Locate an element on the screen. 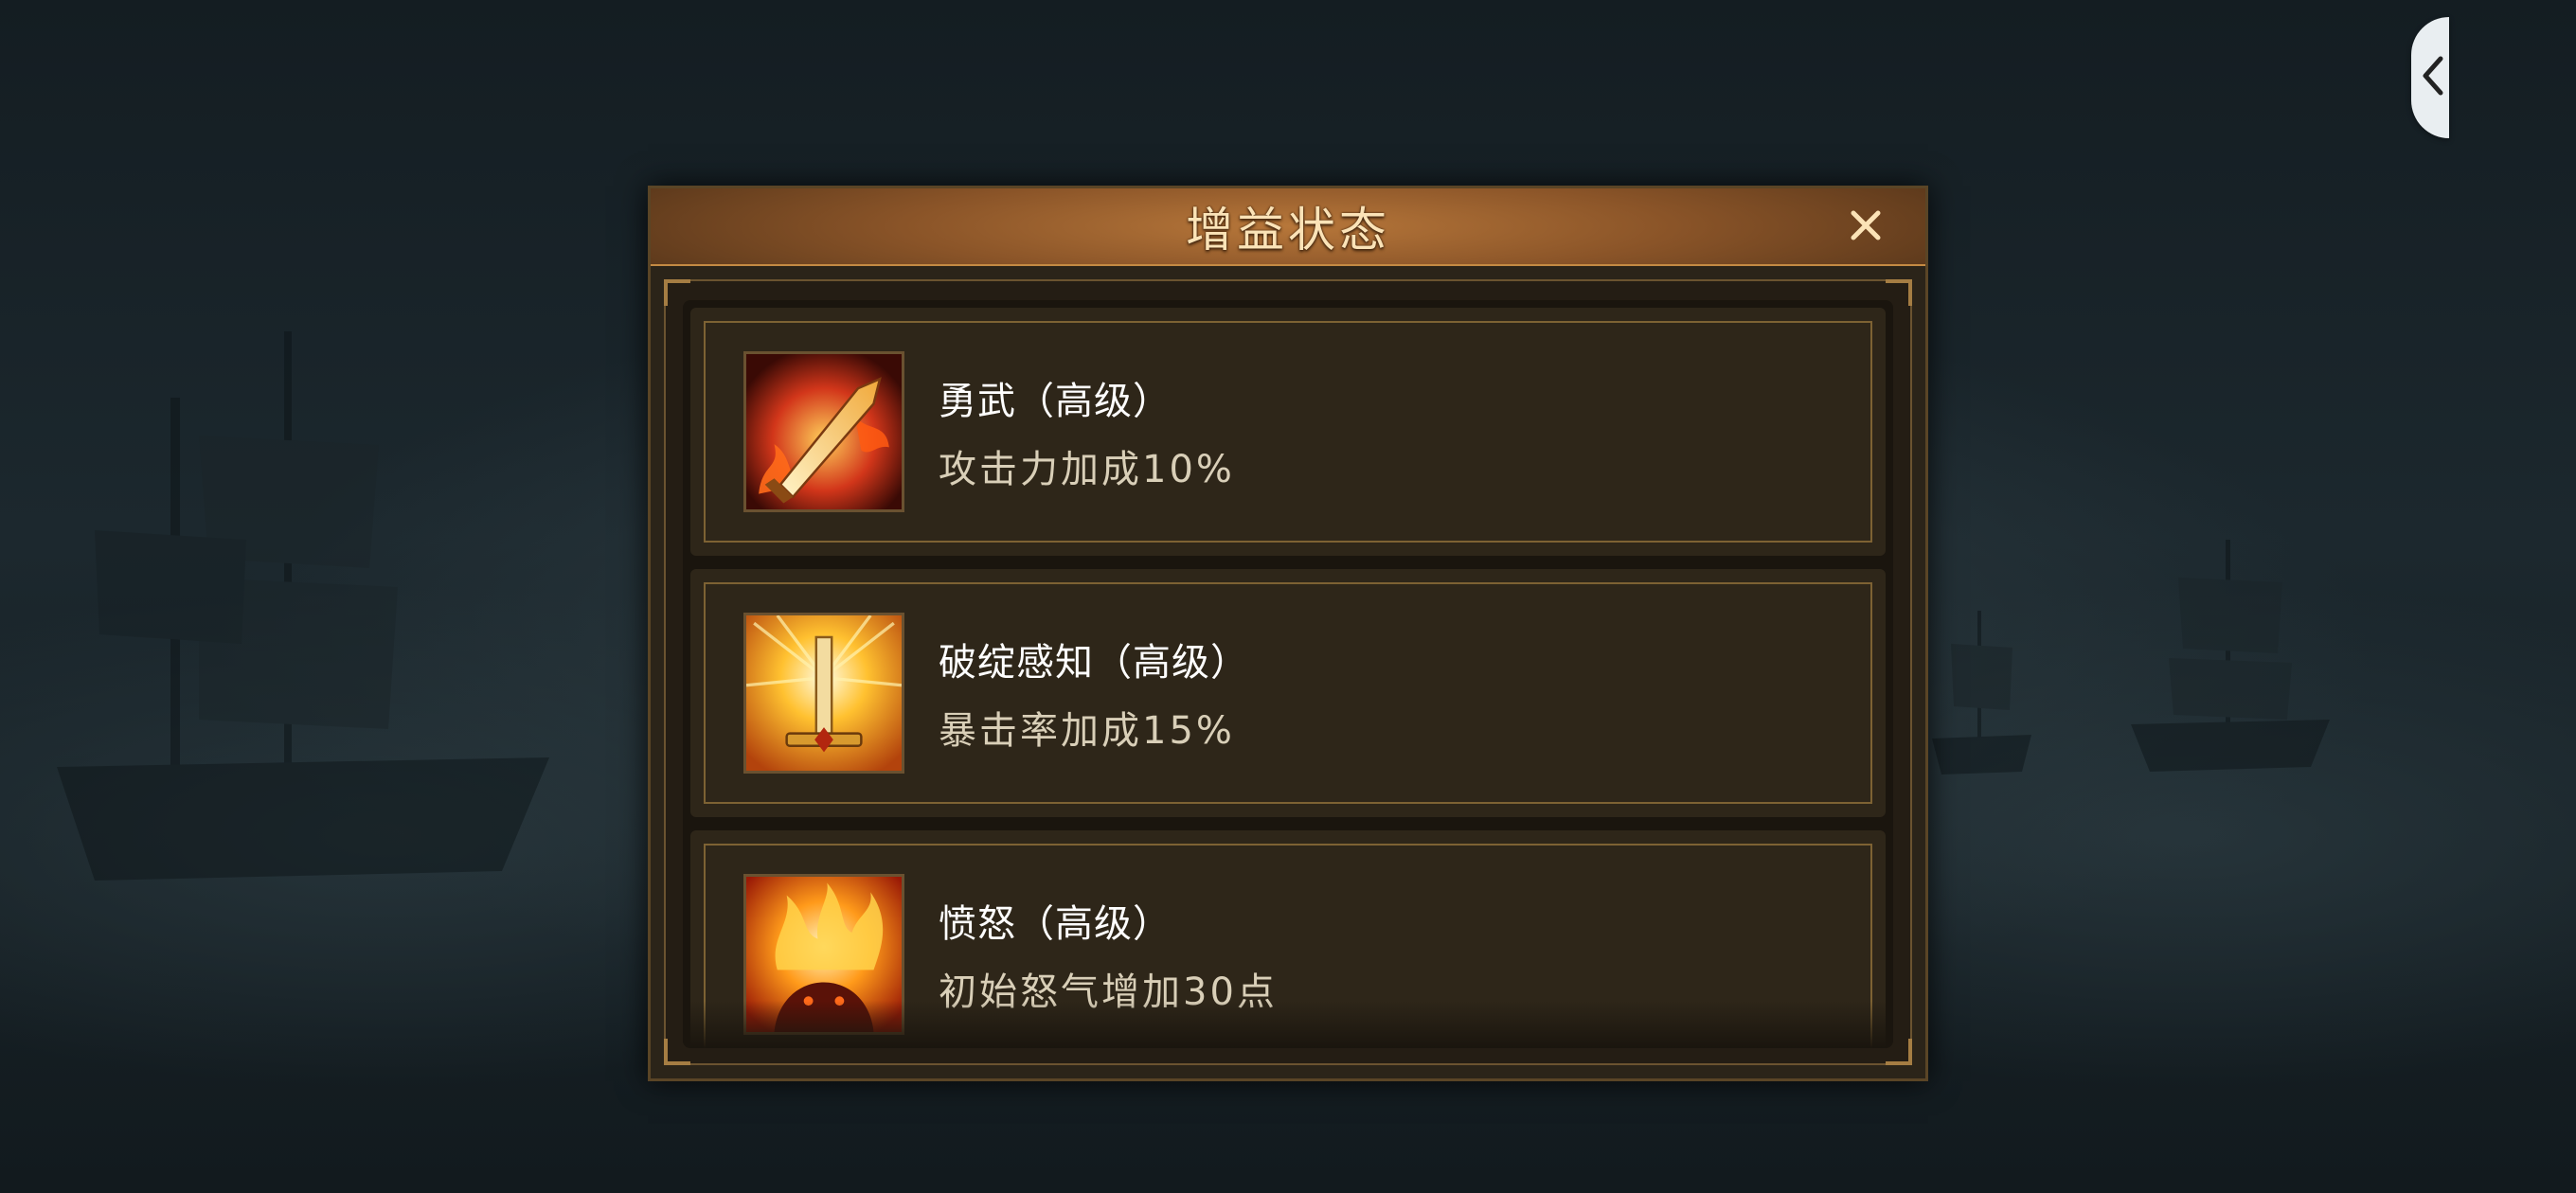 This screenshot has height=1193, width=2576. radiant-sword-icon is located at coordinates (823, 693).